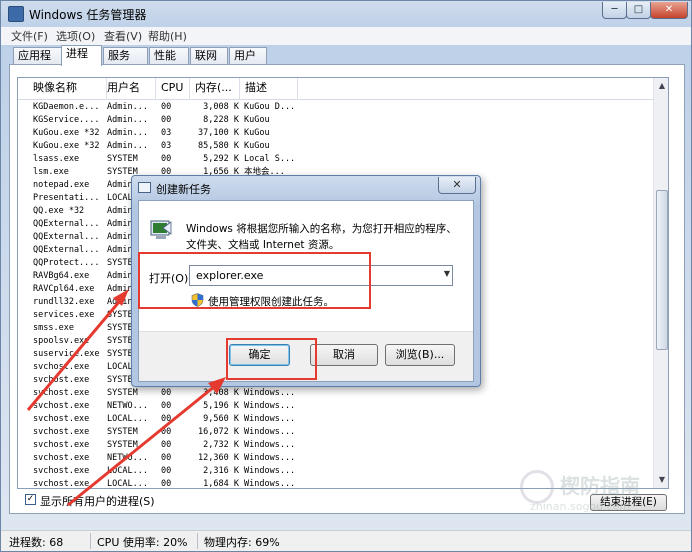 The width and height of the screenshot is (692, 552). Describe the element at coordinates (144, 443) in the screenshot. I see `arrow-to-ok-button` at that location.